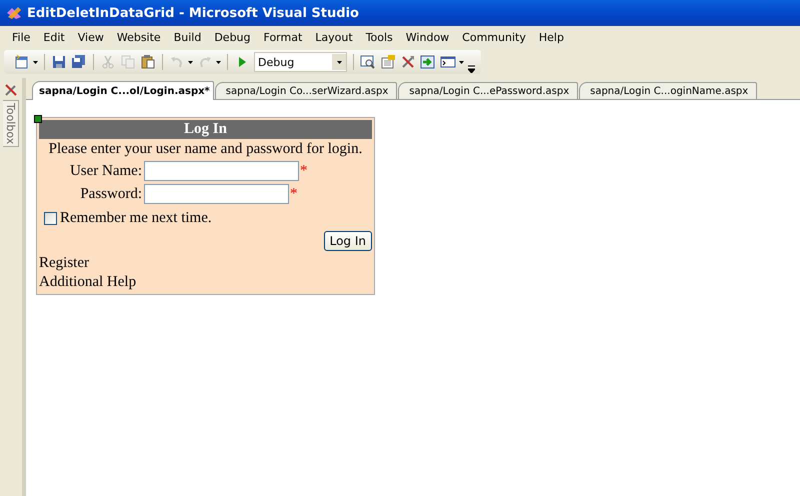 The image size is (800, 496). I want to click on menu-item: Edit, so click(53, 37).